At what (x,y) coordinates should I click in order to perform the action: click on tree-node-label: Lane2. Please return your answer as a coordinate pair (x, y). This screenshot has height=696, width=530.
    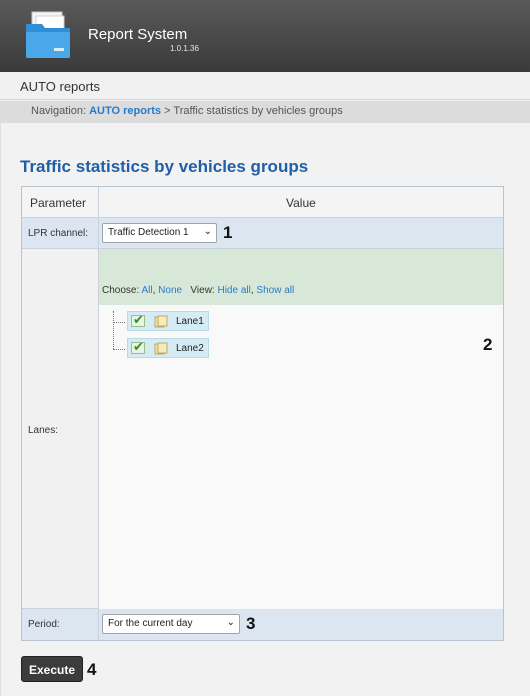
    Looking at the image, I should click on (190, 348).